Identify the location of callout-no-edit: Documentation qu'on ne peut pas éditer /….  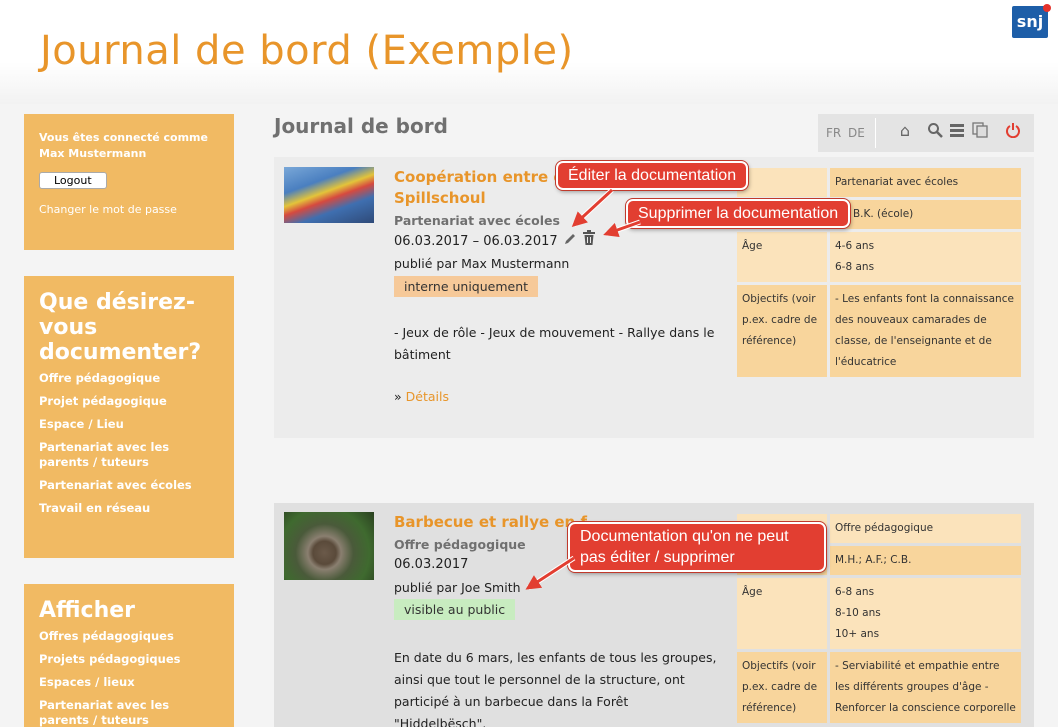
(697, 547).